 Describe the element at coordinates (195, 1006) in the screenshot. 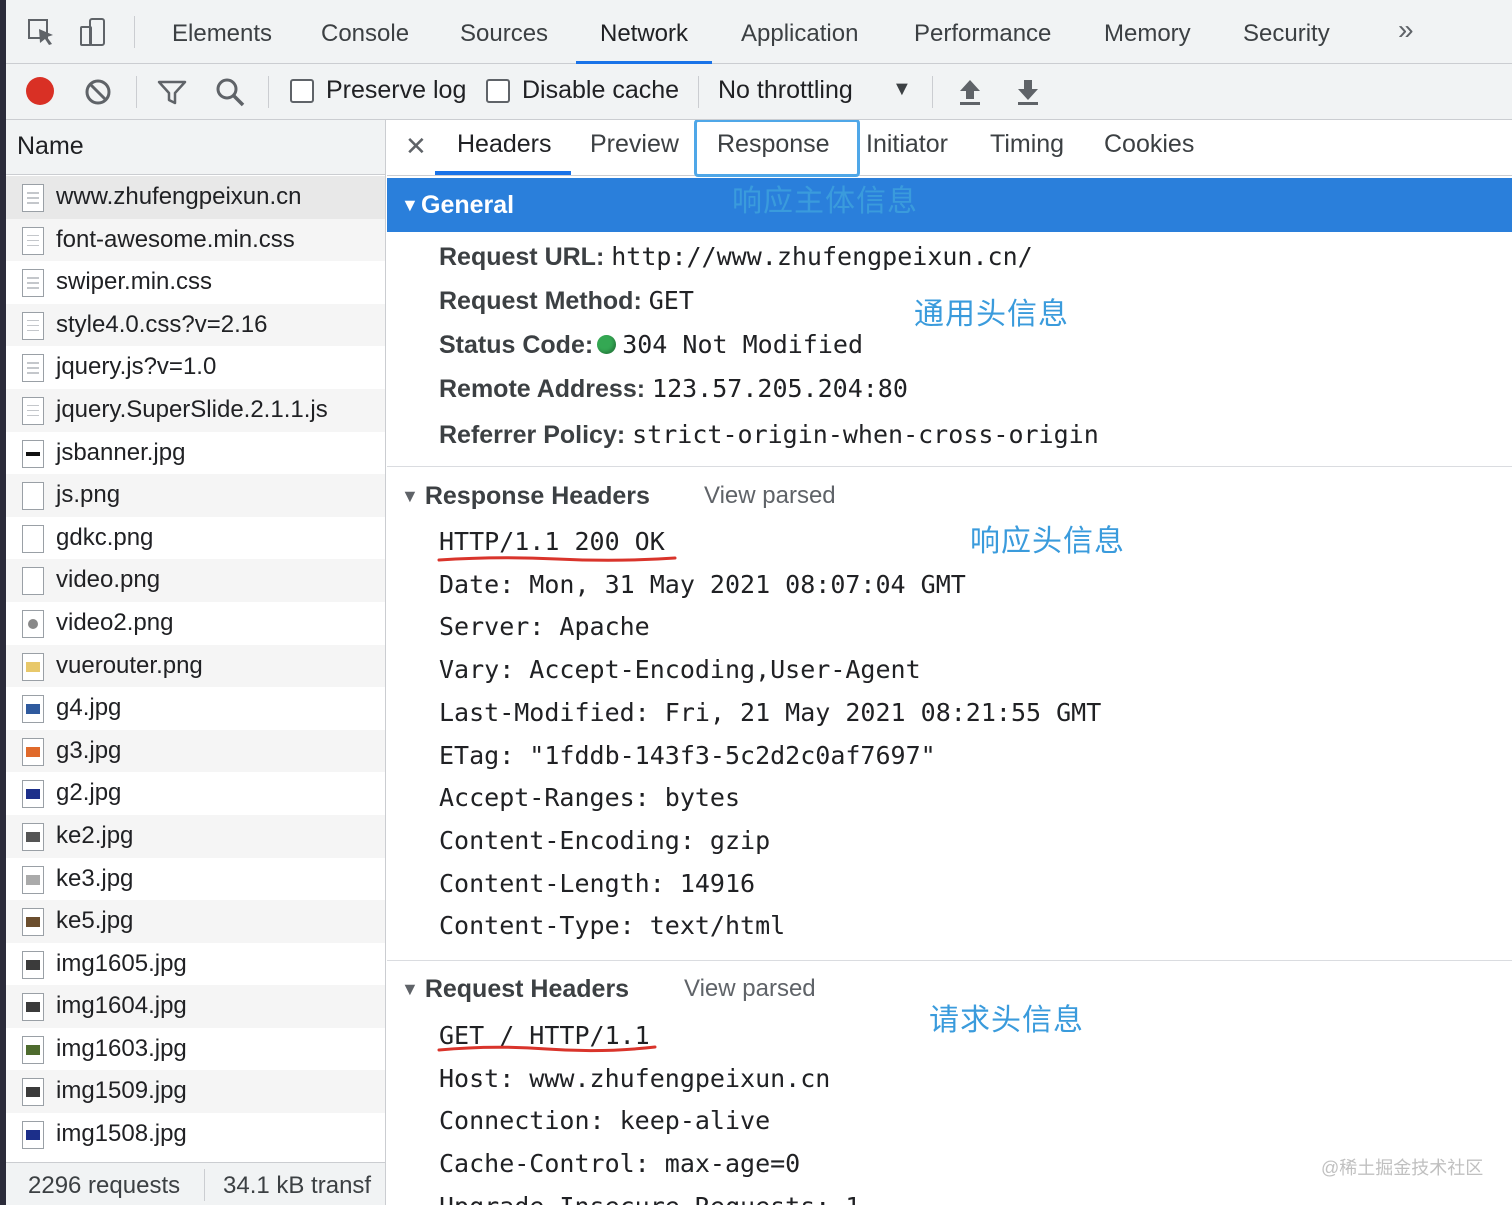

I see `request-row: img1604.jpg` at that location.